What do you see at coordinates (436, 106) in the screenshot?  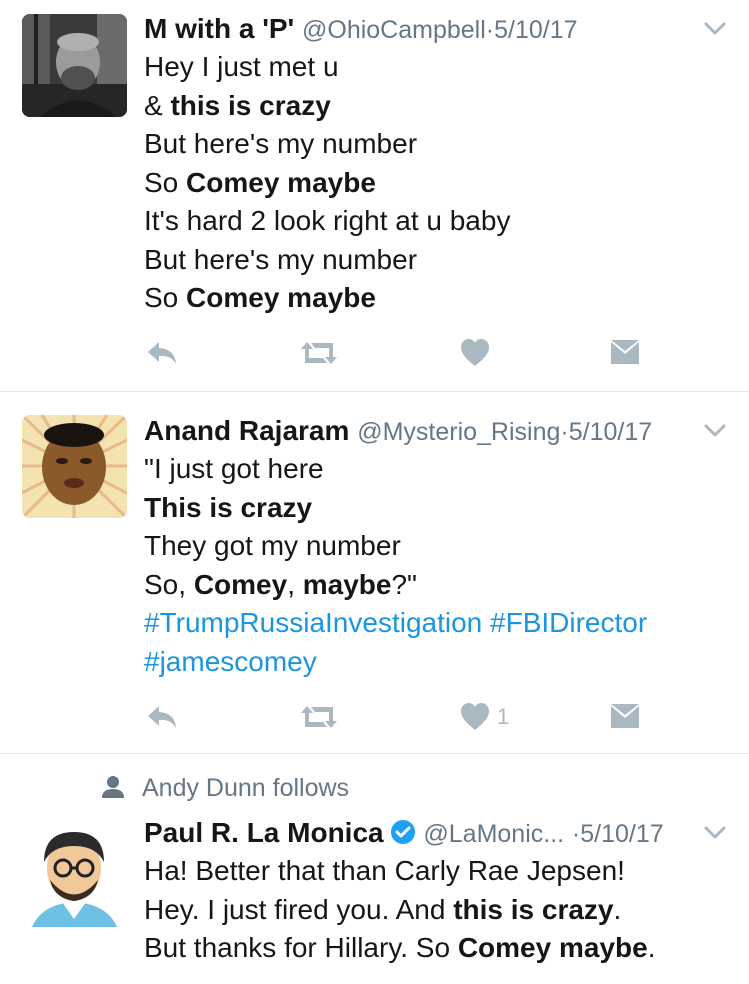 I see `tweet-text-line: & this is crazy` at bounding box center [436, 106].